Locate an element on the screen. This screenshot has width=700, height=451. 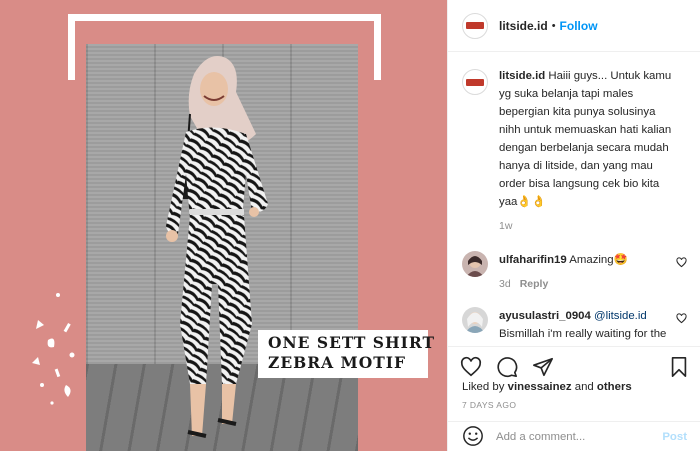
comment-text: Amazing🤩 is located at coordinates (598, 260).